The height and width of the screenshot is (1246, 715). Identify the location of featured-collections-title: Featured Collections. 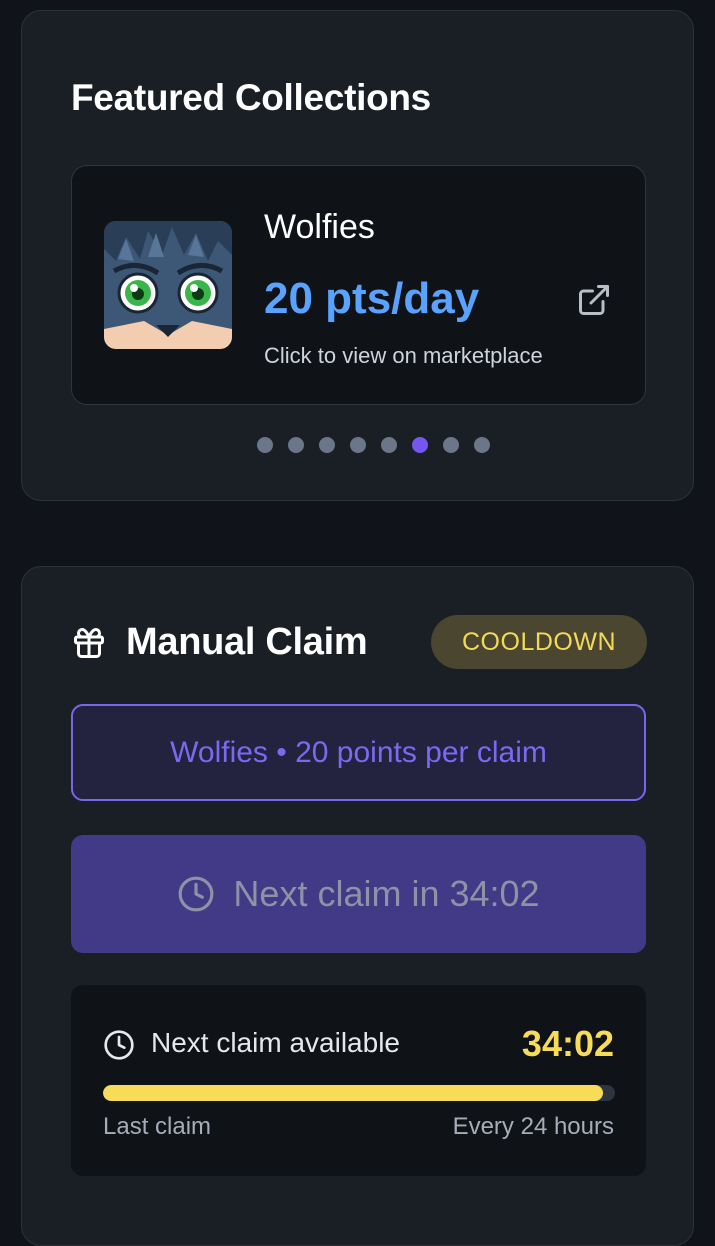
(251, 97).